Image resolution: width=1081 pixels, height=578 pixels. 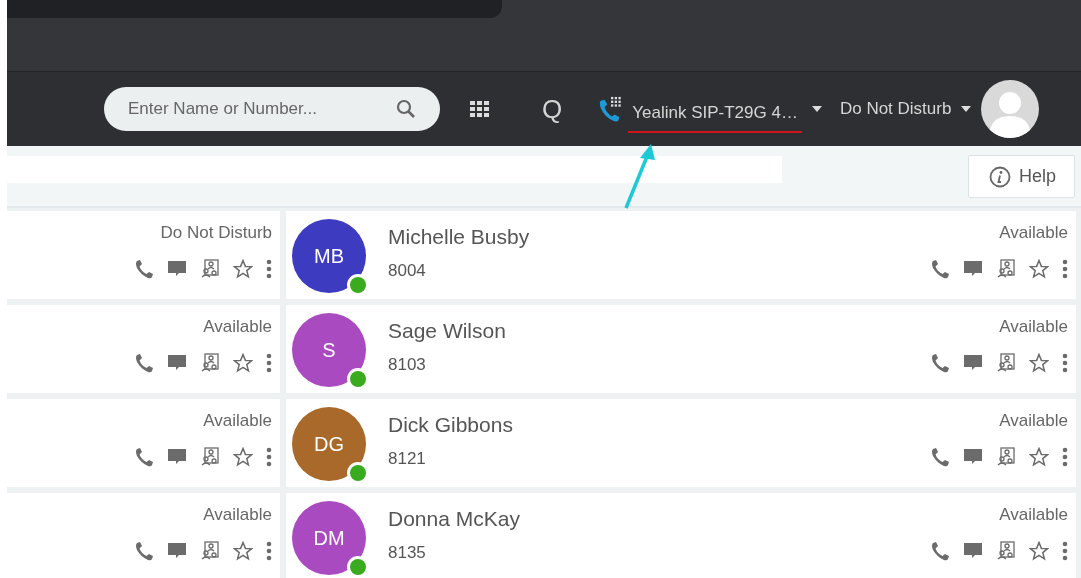 What do you see at coordinates (895, 109) in the screenshot?
I see `status-dropdown: Do Not Disturb` at bounding box center [895, 109].